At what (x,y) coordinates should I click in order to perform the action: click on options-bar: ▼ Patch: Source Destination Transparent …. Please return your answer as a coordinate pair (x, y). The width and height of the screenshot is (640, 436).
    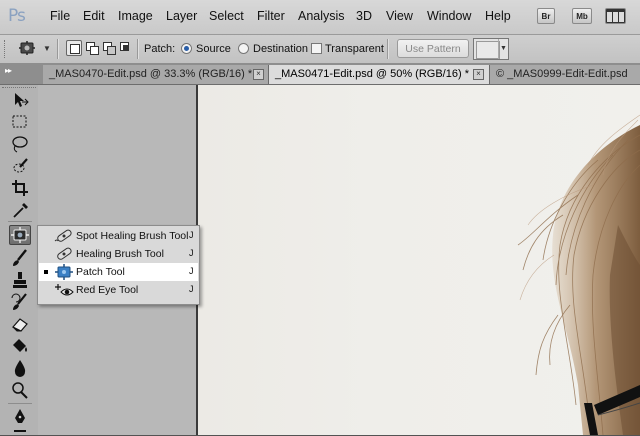
    Looking at the image, I should click on (320, 49).